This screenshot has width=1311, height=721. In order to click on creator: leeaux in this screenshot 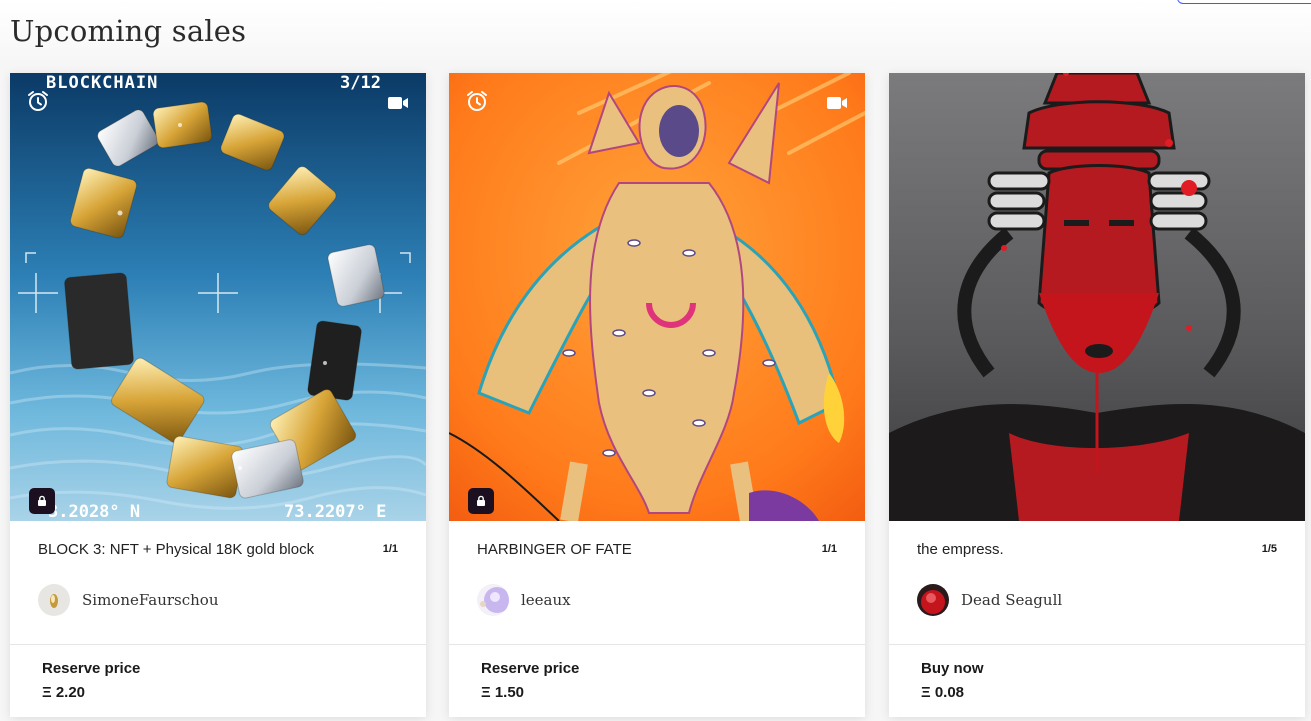, I will do `click(524, 600)`.